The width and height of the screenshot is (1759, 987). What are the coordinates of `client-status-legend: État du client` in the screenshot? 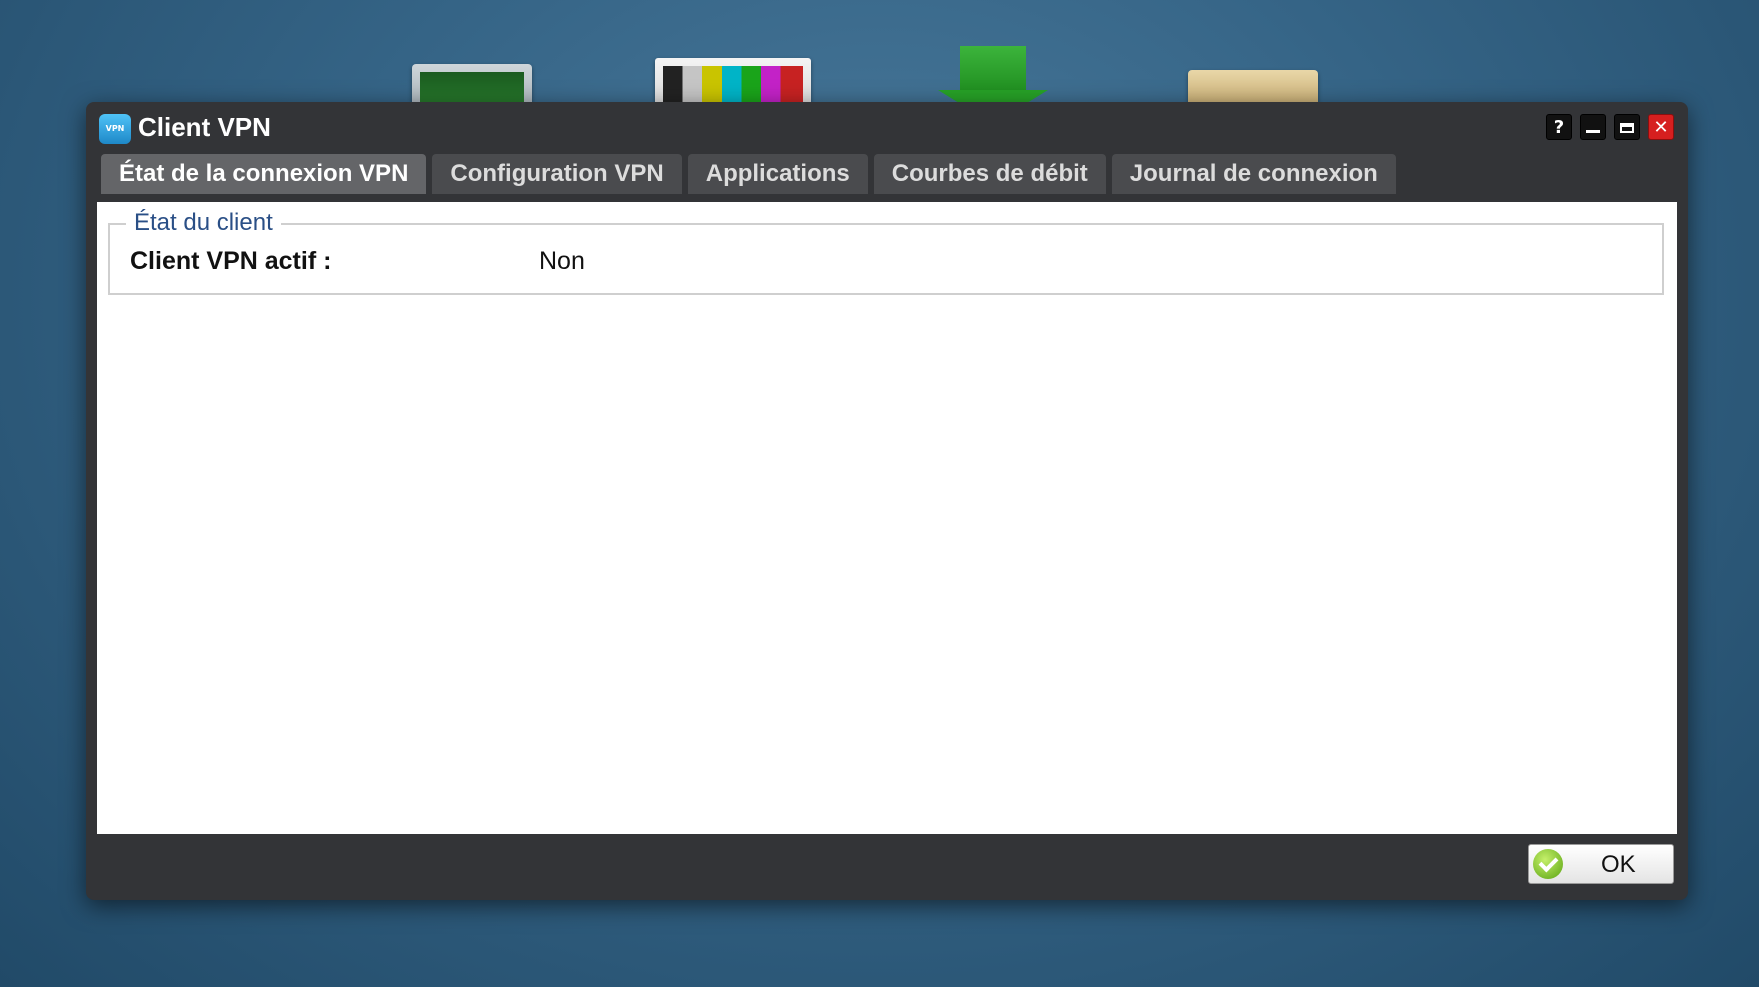 It's located at (203, 223).